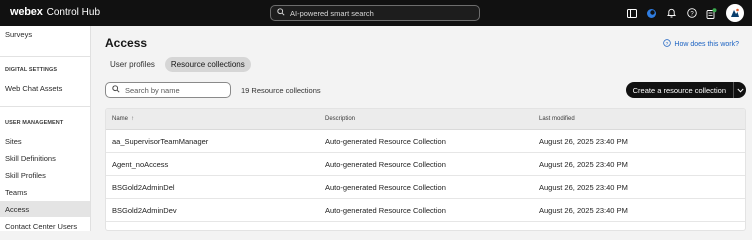 The width and height of the screenshot is (752, 240). I want to click on sidebar-item-skill-profiles: Skill Profiles, so click(45, 175).